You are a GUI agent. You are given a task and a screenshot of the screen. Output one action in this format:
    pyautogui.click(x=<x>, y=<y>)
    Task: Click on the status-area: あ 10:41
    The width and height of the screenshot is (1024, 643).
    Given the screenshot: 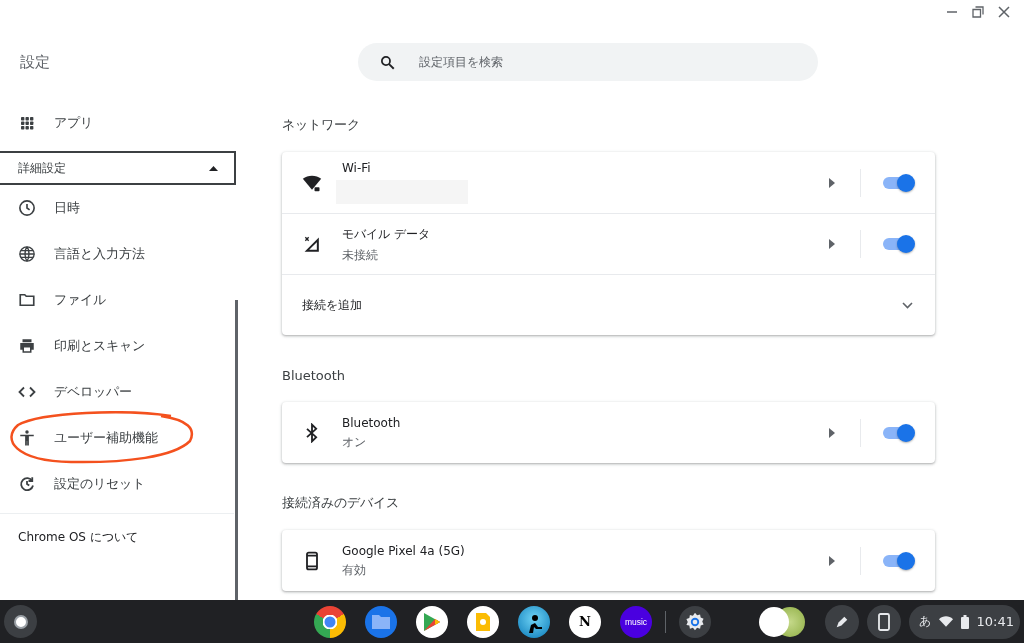 What is the action you would take?
    pyautogui.click(x=964, y=621)
    